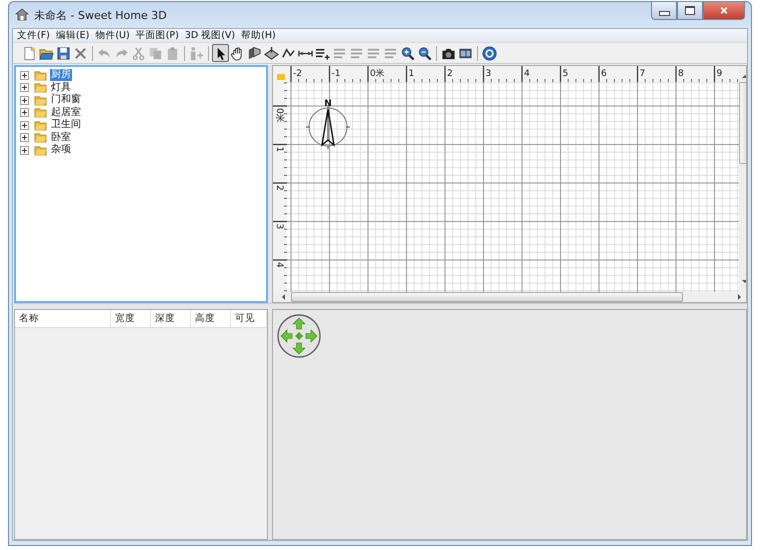 This screenshot has height=550, width=770. I want to click on copy-icon, so click(155, 53).